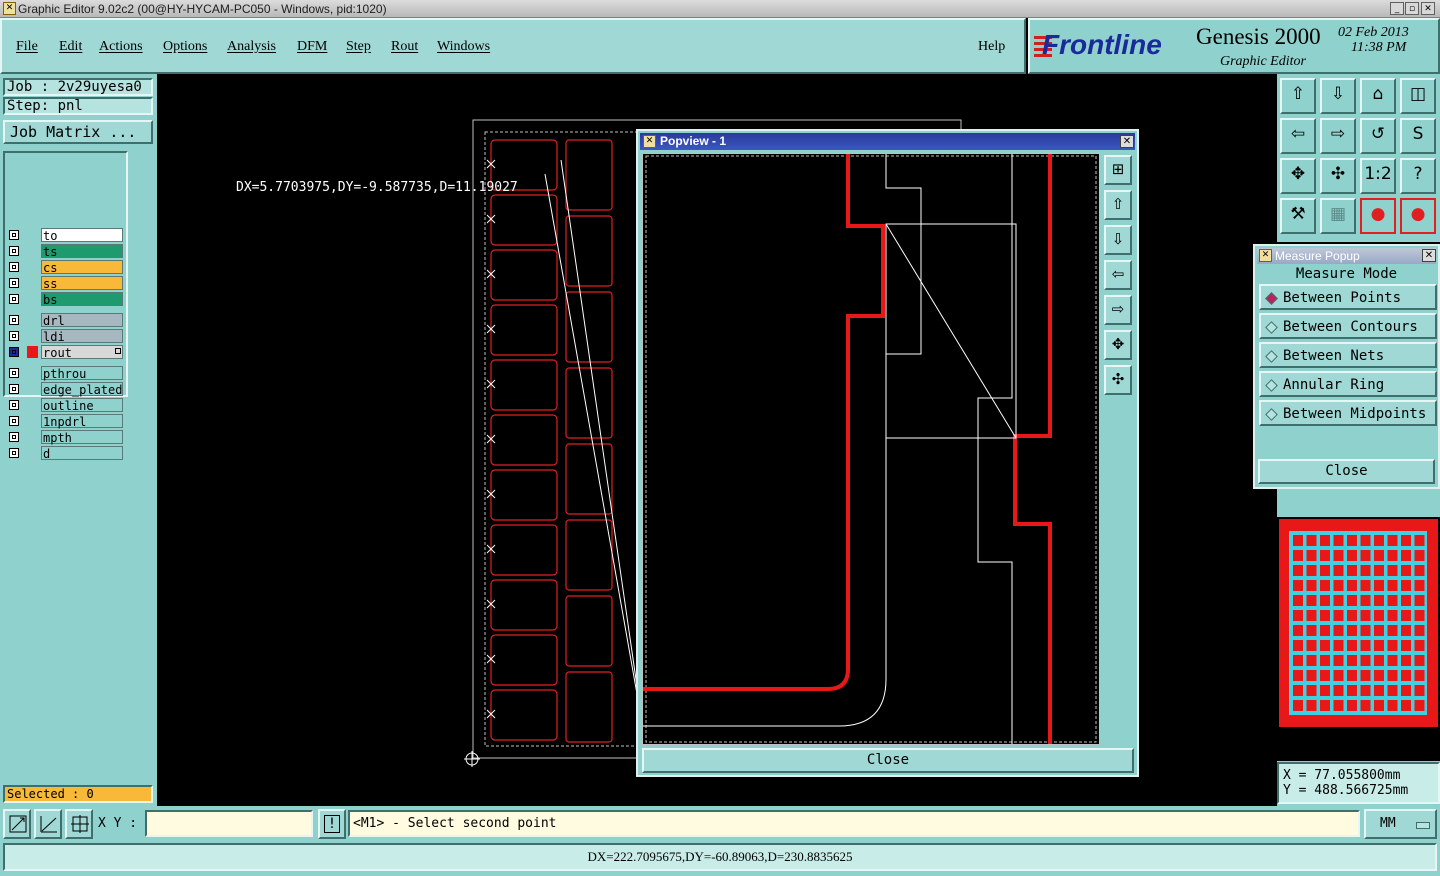 The width and height of the screenshot is (1440, 876). What do you see at coordinates (1418, 216) in the screenshot?
I see `tool-button-16: ●` at bounding box center [1418, 216].